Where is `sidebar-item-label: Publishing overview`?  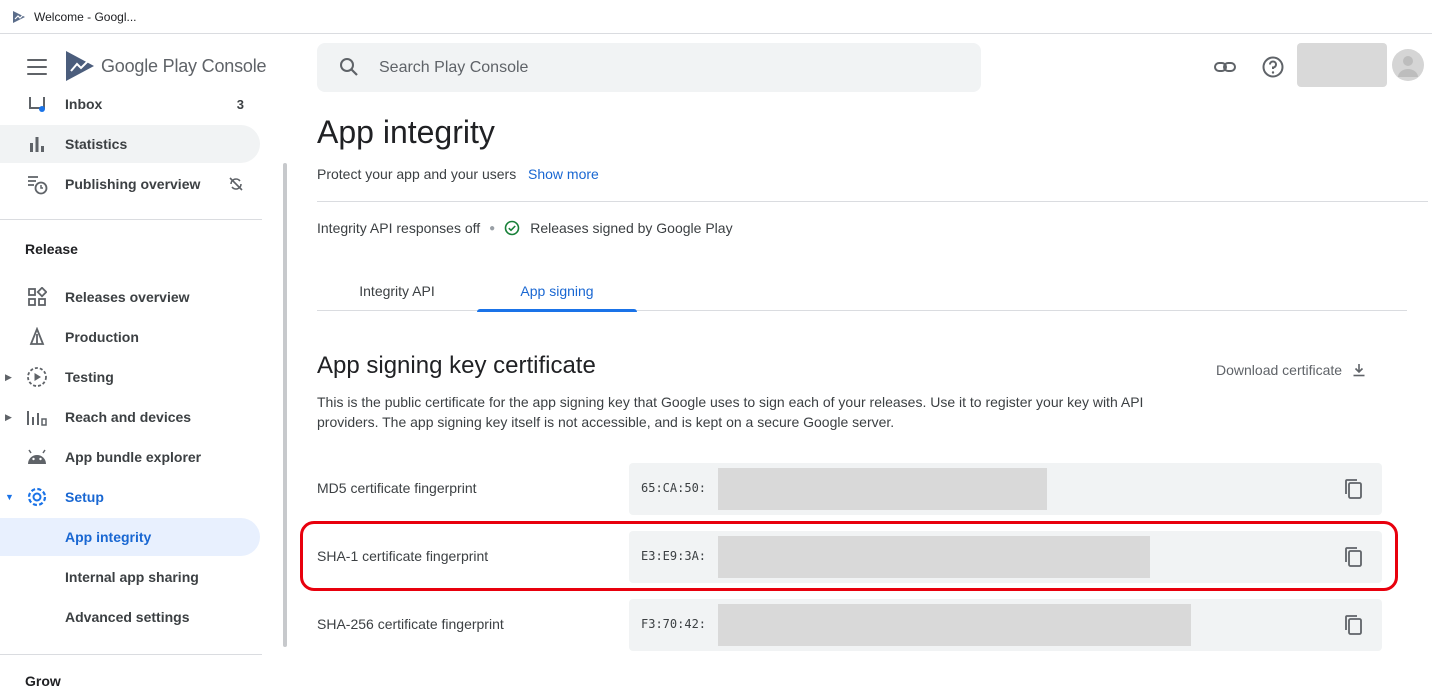
sidebar-item-label: Publishing overview is located at coordinates (133, 184).